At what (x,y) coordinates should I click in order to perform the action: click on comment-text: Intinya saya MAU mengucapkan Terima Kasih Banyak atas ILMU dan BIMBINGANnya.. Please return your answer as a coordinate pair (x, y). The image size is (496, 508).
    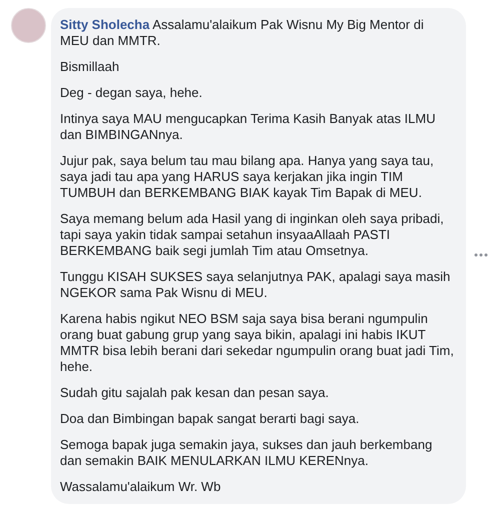
    Looking at the image, I should click on (248, 127).